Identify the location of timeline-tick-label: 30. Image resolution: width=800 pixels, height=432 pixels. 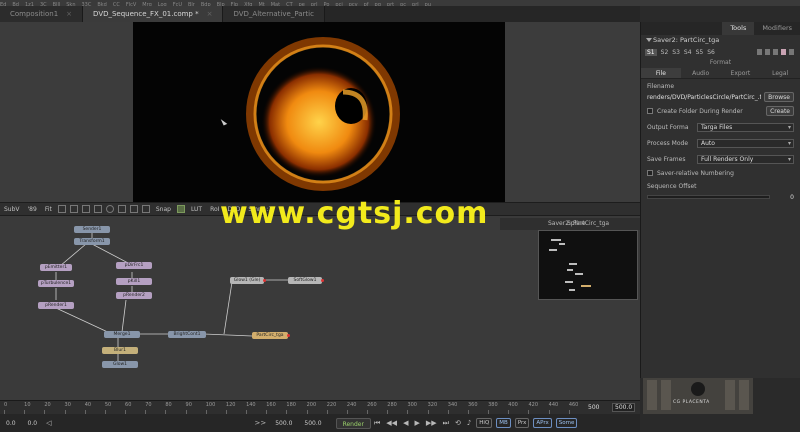
(67, 405).